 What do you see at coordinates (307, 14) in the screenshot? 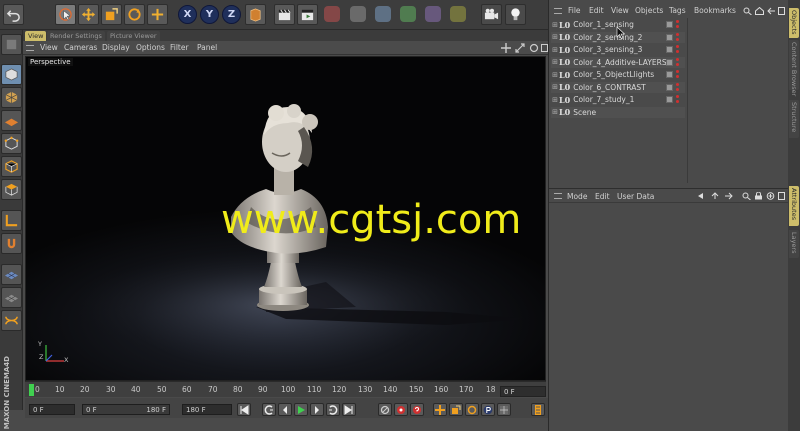
I see `render-picture-viewer-button` at bounding box center [307, 14].